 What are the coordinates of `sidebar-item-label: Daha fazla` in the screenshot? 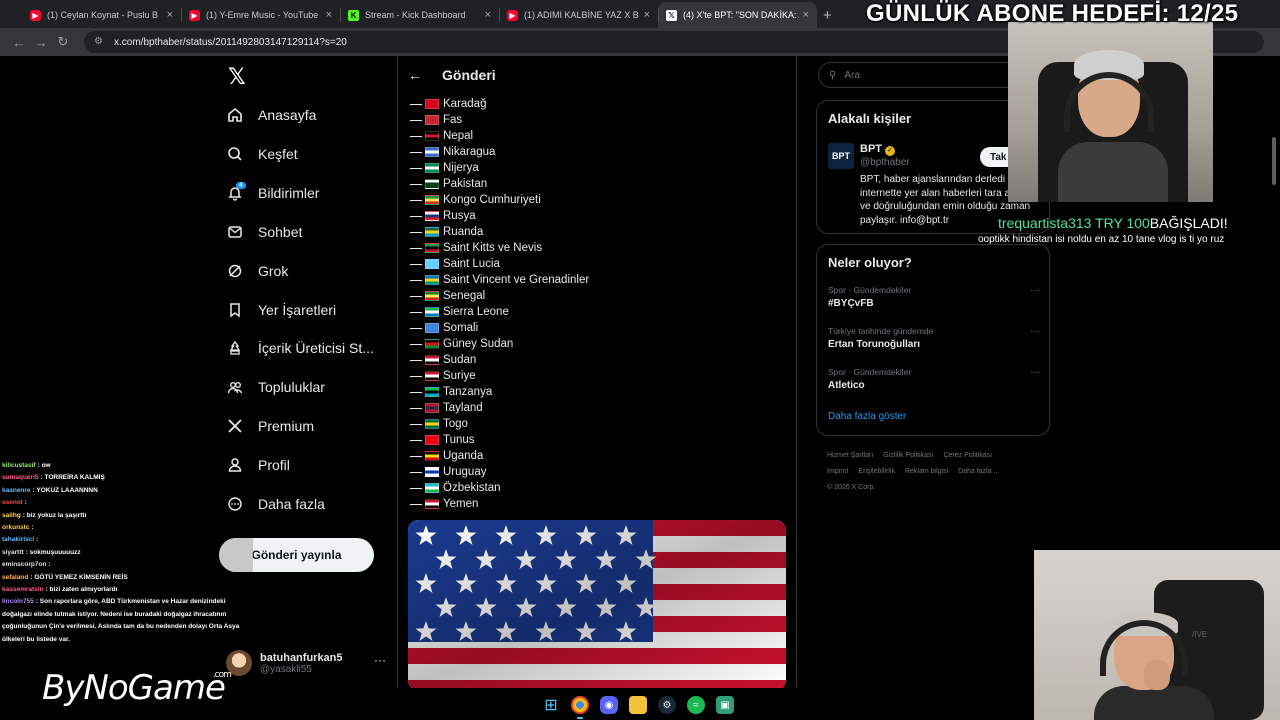 It's located at (291, 504).